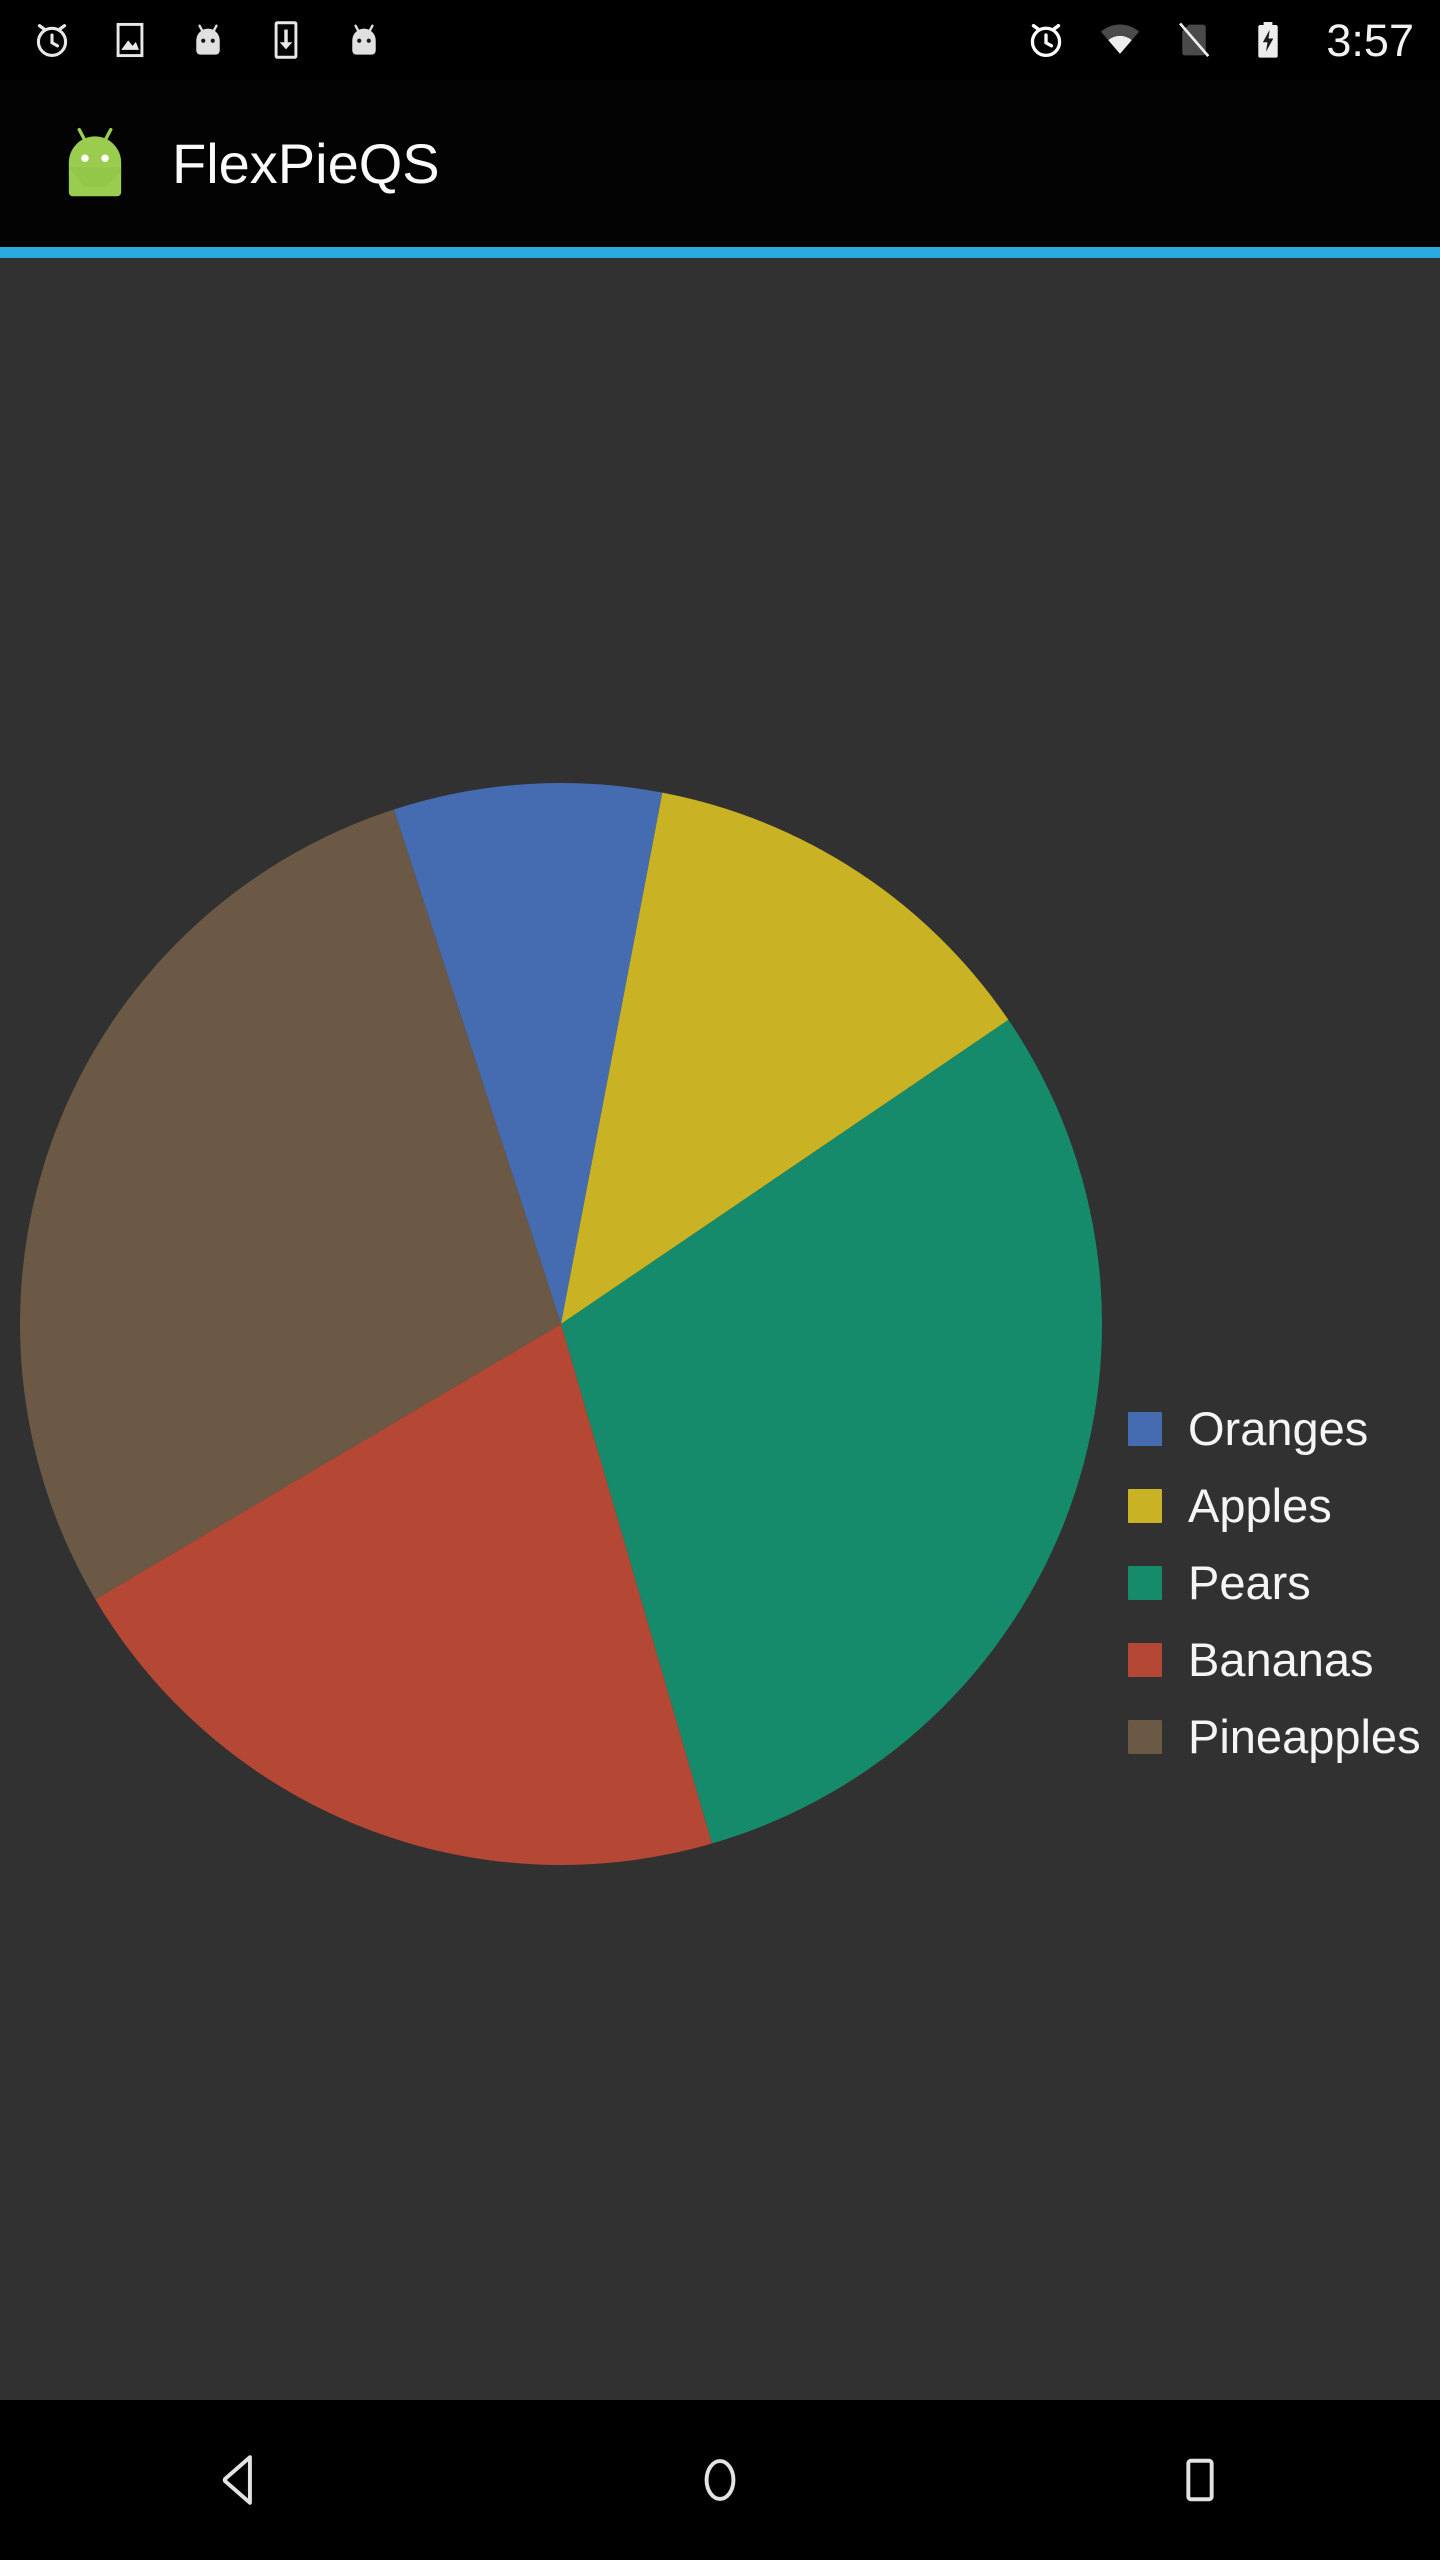  What do you see at coordinates (1281, 1659) in the screenshot?
I see `legend-label: Bananas` at bounding box center [1281, 1659].